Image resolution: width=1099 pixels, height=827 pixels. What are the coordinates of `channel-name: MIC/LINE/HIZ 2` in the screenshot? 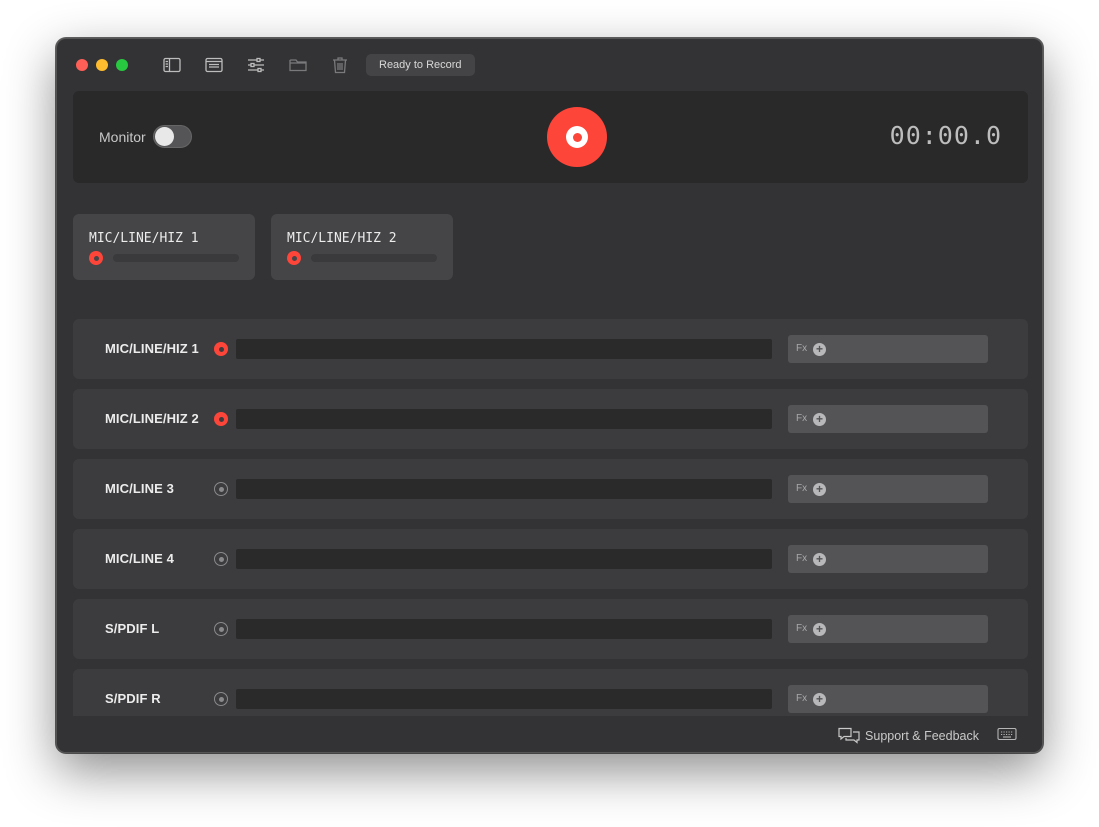 It's located at (152, 418).